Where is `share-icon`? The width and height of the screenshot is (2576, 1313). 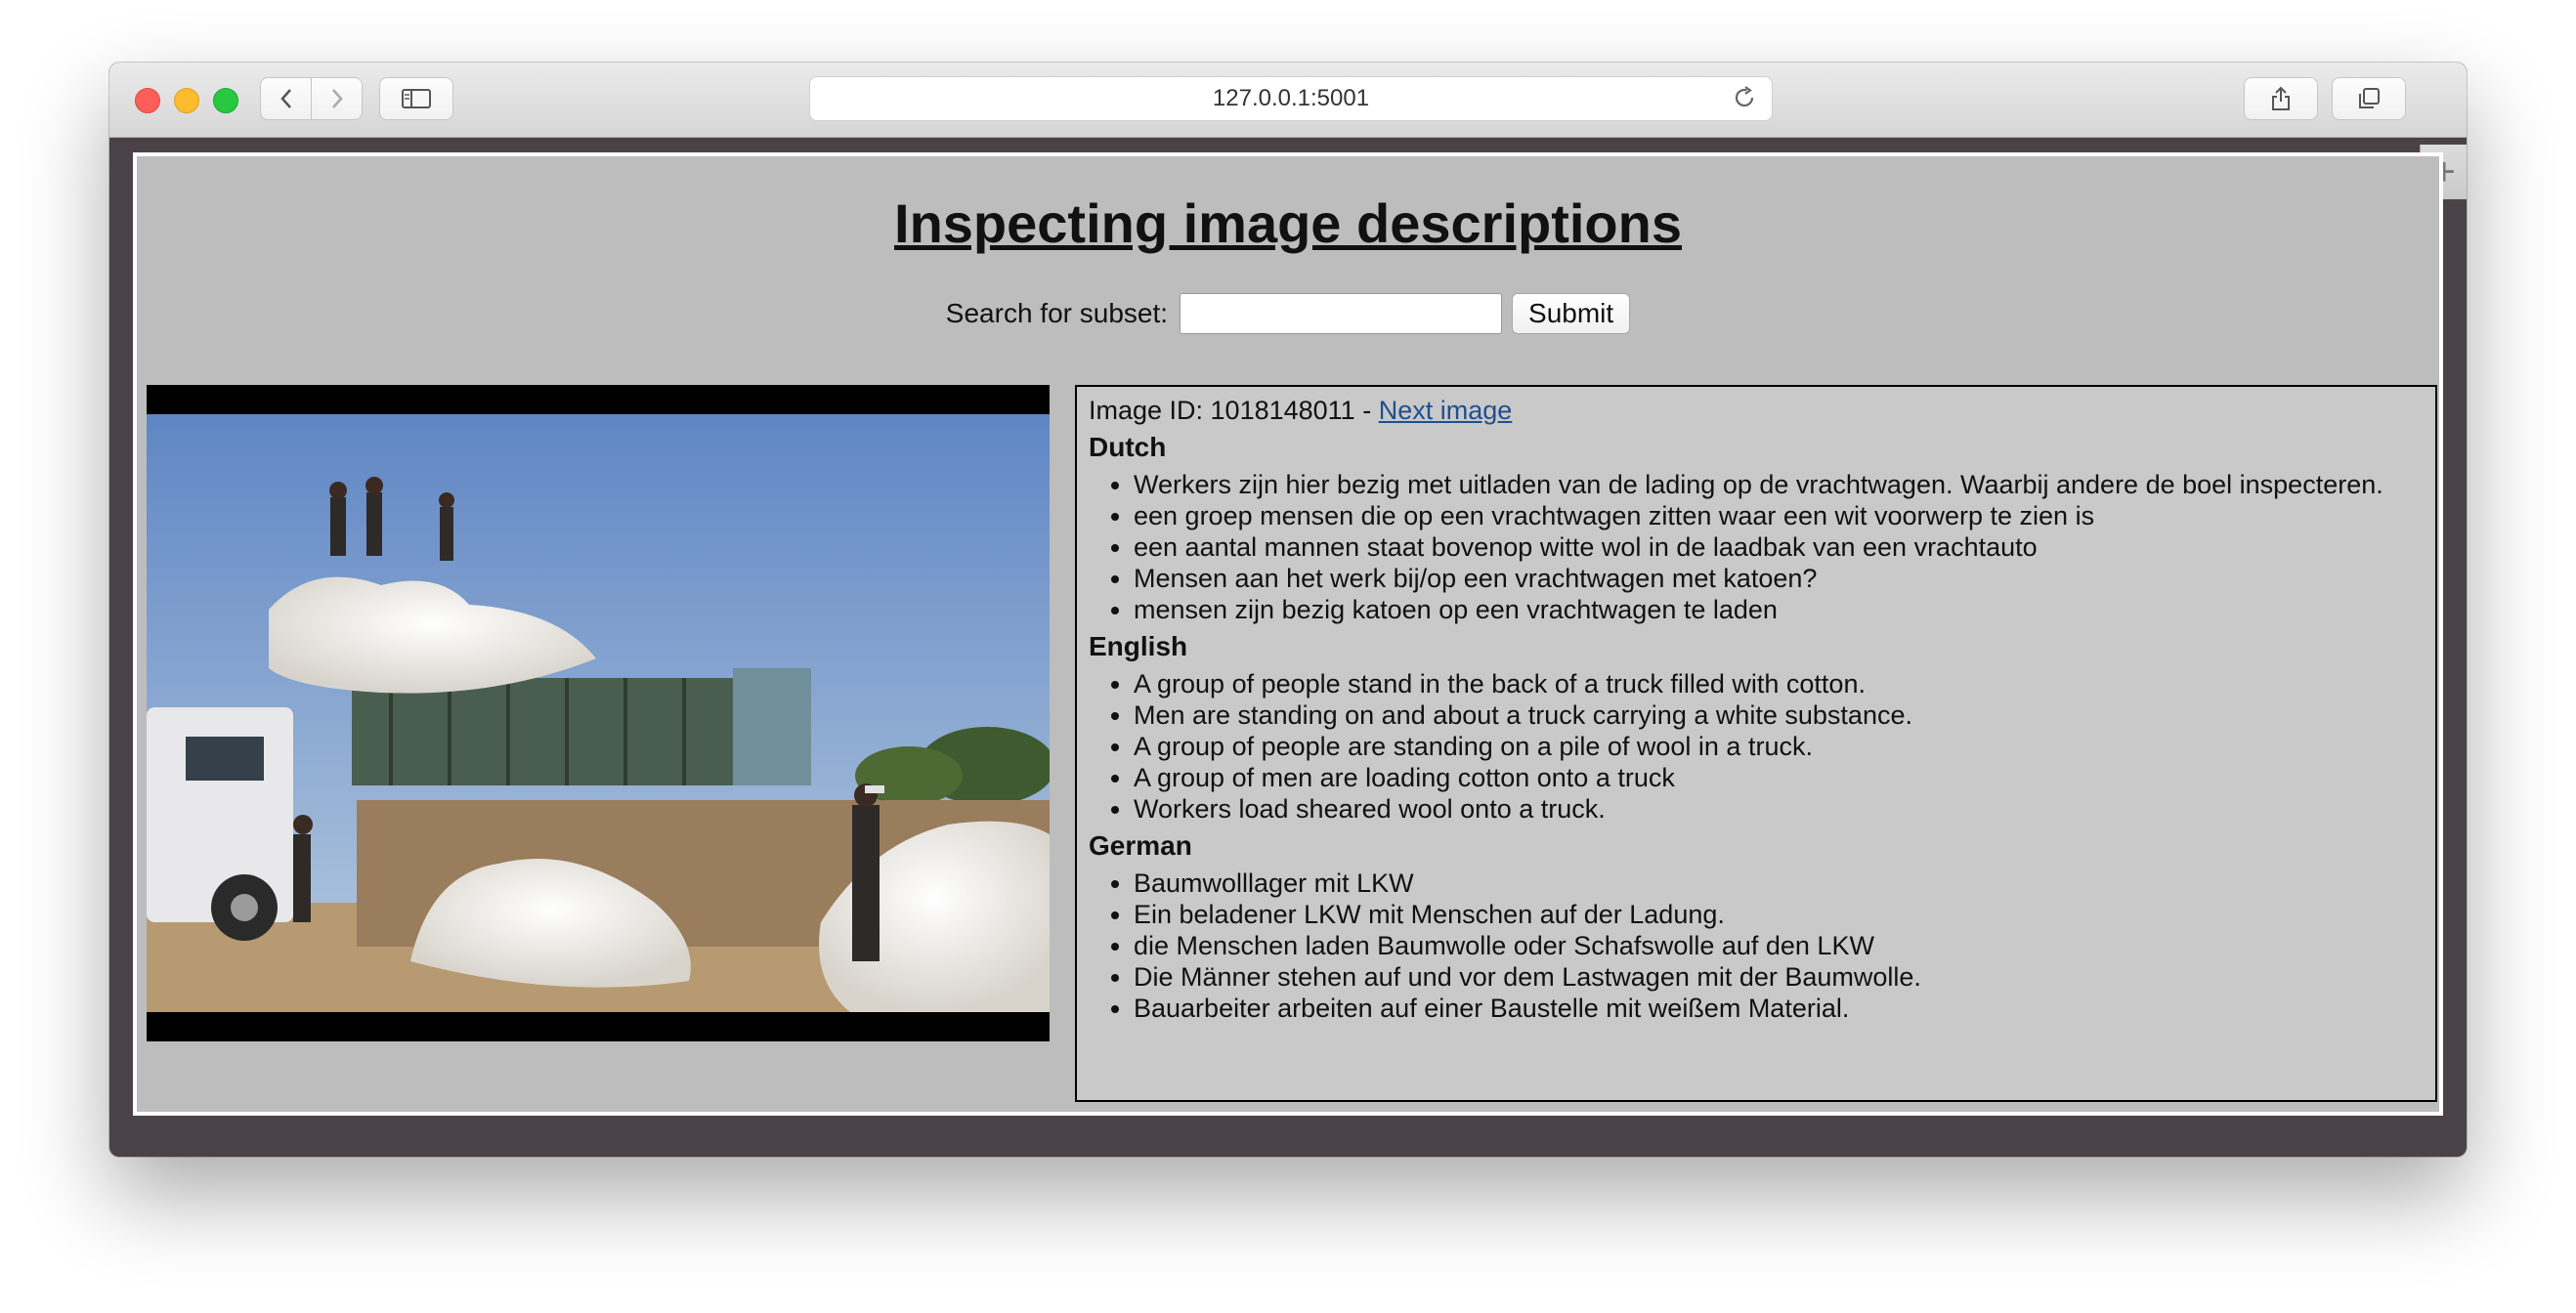 share-icon is located at coordinates (2281, 98).